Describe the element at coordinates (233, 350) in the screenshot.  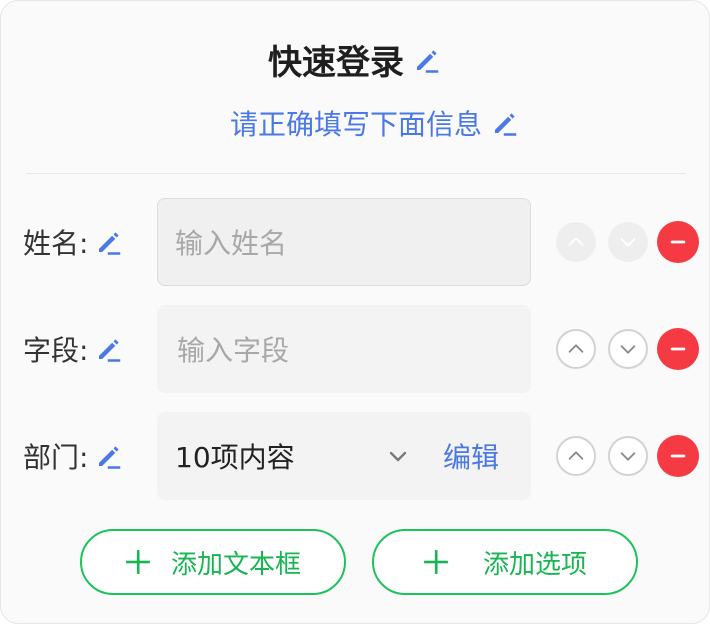
I see `custom-field-placeholder: 输入字段` at that location.